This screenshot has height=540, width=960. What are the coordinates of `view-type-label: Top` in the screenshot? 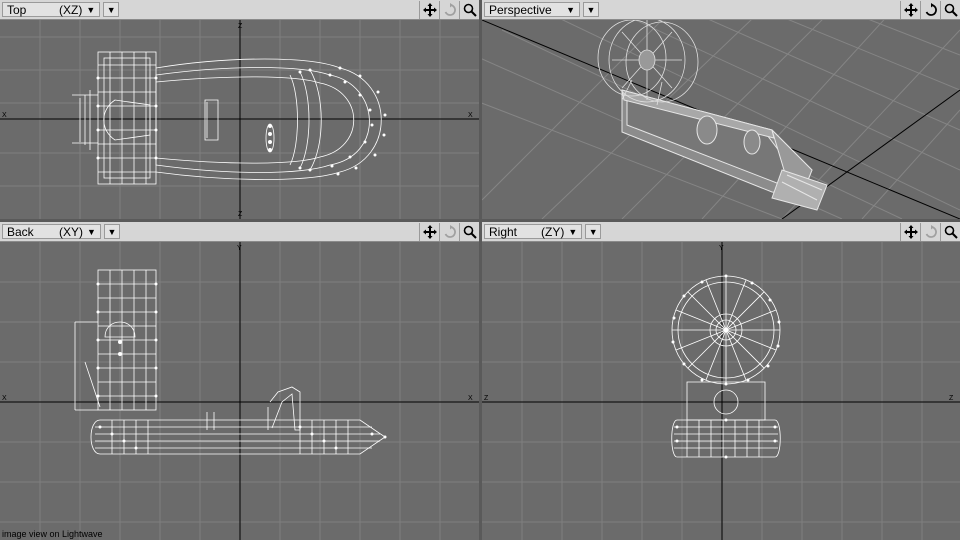 It's located at (17, 9).